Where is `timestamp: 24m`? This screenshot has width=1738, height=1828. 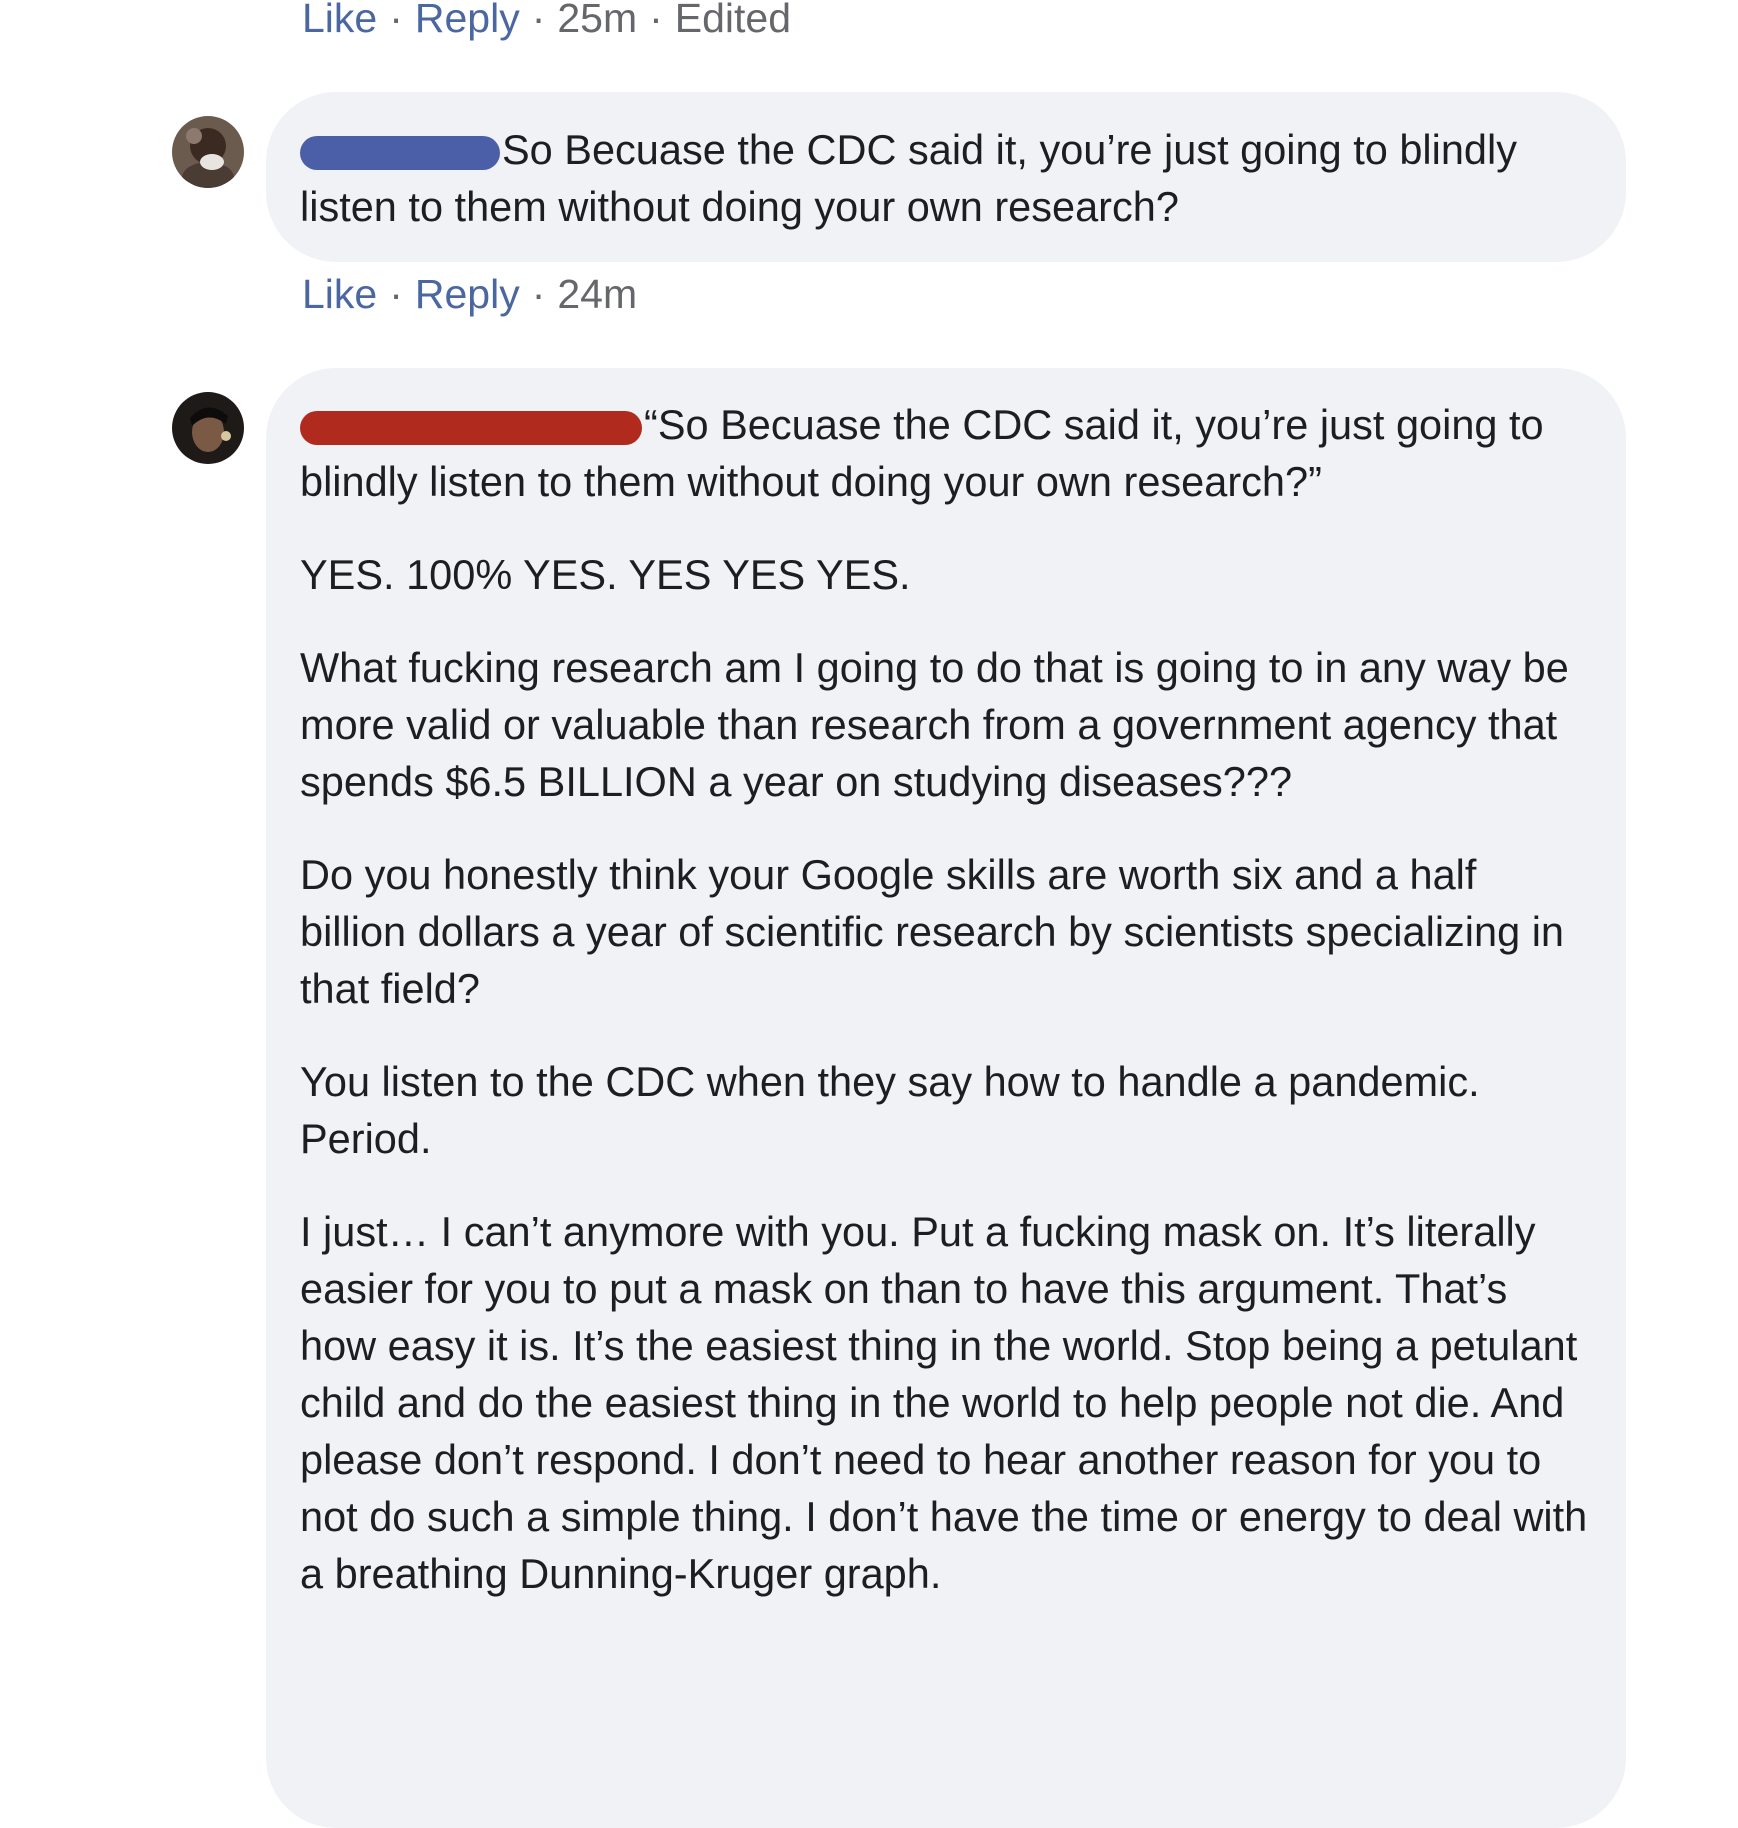
timestamp: 24m is located at coordinates (597, 294).